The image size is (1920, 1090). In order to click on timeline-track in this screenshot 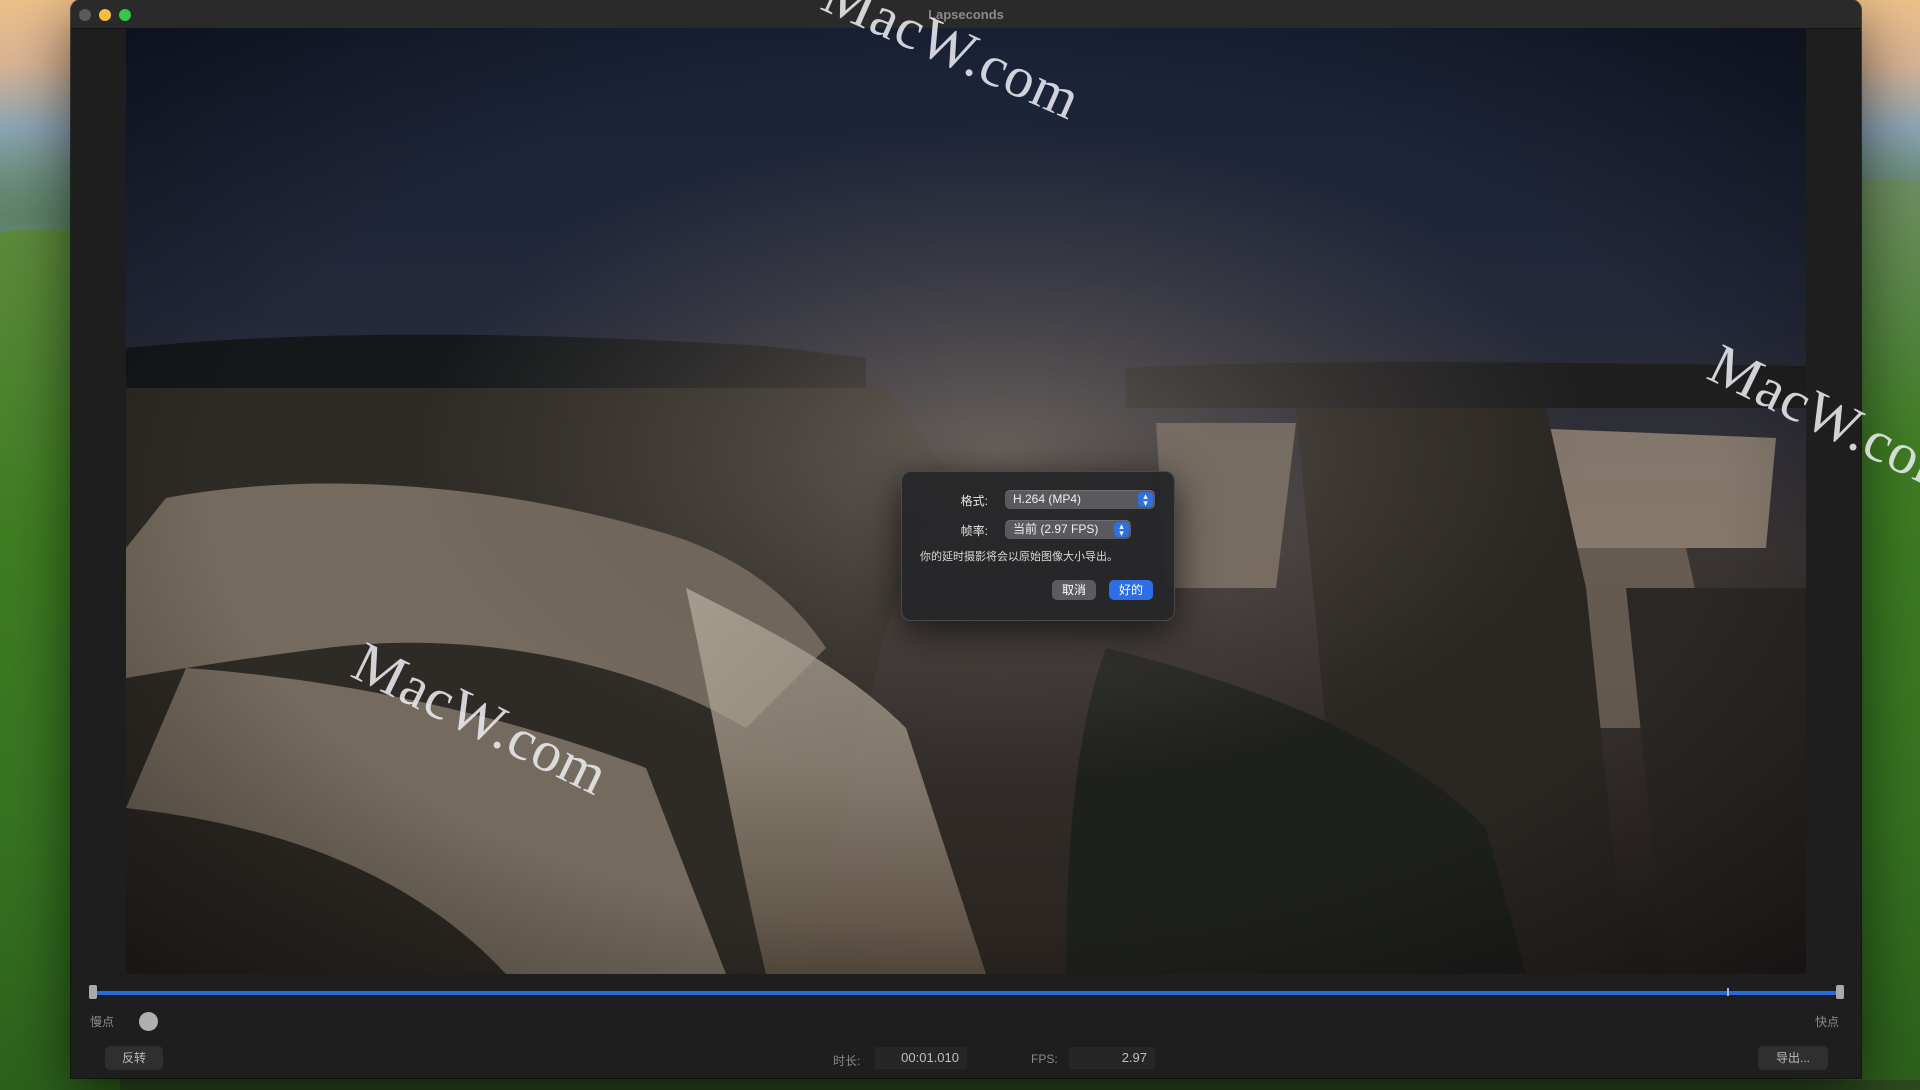, I will do `click(966, 993)`.